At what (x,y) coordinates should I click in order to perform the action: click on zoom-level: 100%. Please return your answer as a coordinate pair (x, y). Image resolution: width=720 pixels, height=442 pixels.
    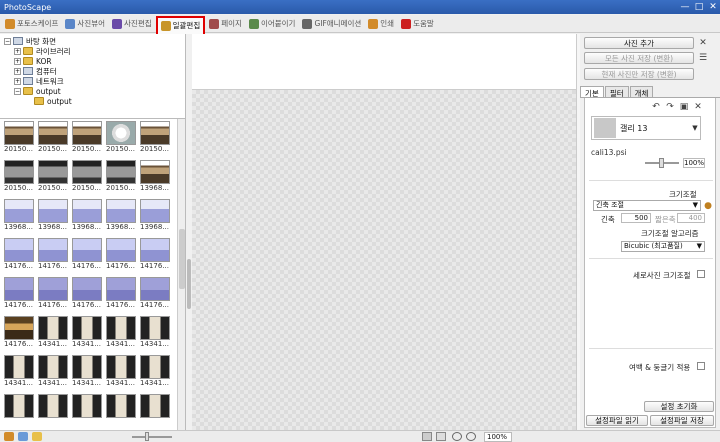
    Looking at the image, I should click on (498, 437).